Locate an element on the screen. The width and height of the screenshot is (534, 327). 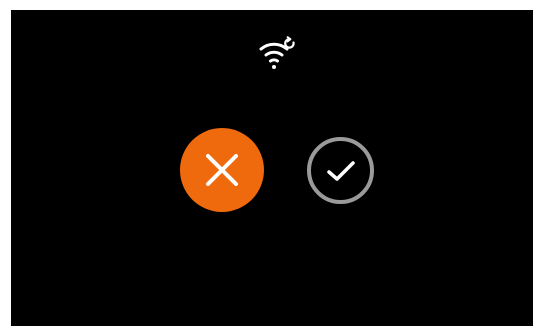
wifi-reset-icon is located at coordinates (279, 54).